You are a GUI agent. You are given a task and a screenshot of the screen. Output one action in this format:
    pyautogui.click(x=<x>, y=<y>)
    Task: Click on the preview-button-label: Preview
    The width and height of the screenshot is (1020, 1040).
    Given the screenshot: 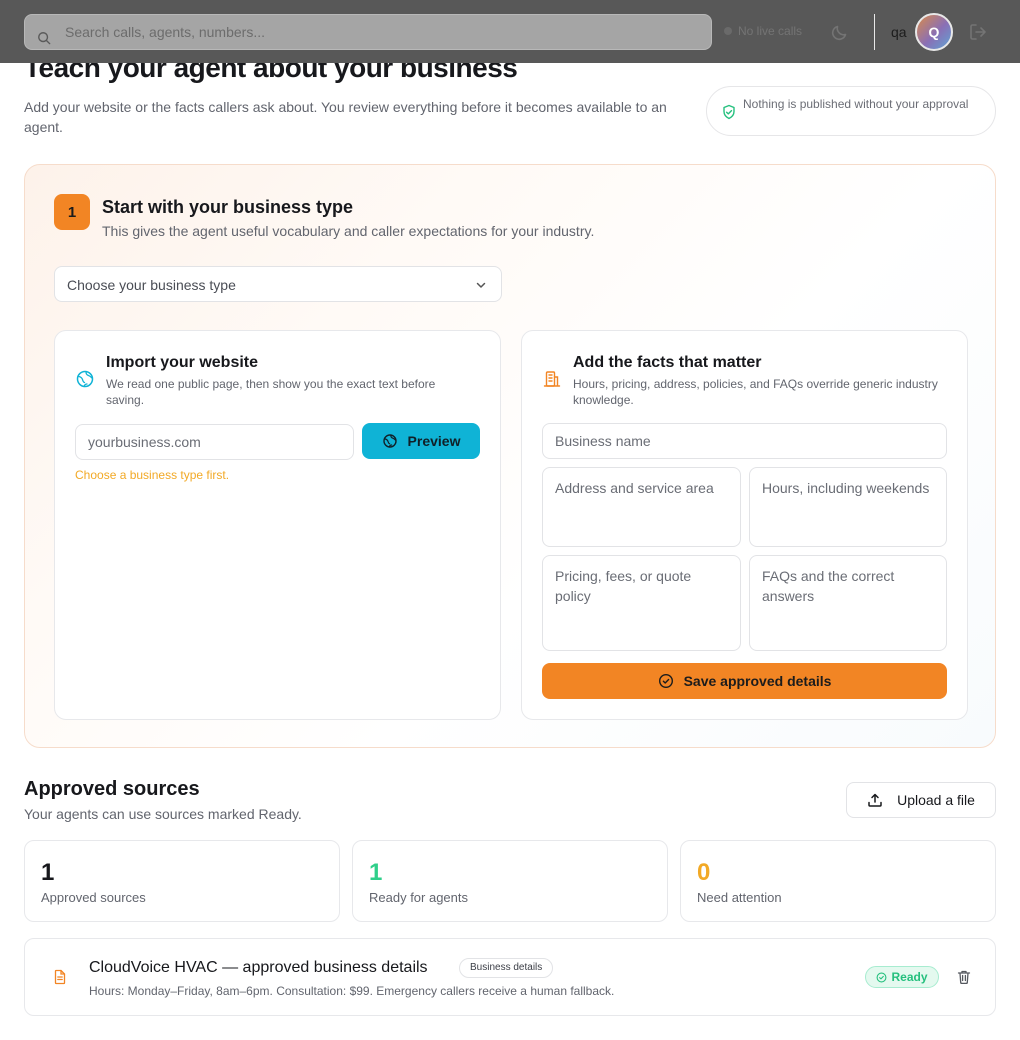 What is the action you would take?
    pyautogui.click(x=434, y=441)
    